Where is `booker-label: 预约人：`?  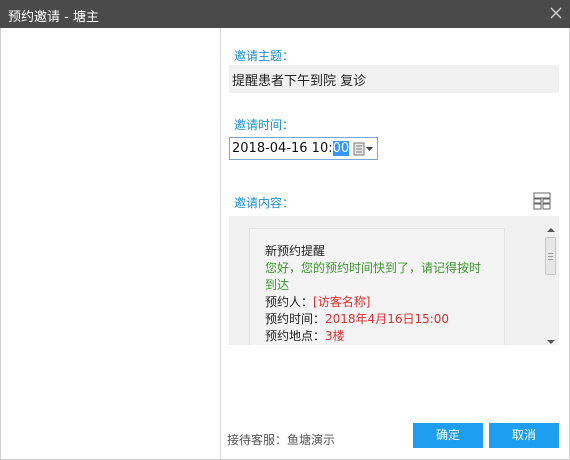 booker-label: 预约人： is located at coordinates (289, 302).